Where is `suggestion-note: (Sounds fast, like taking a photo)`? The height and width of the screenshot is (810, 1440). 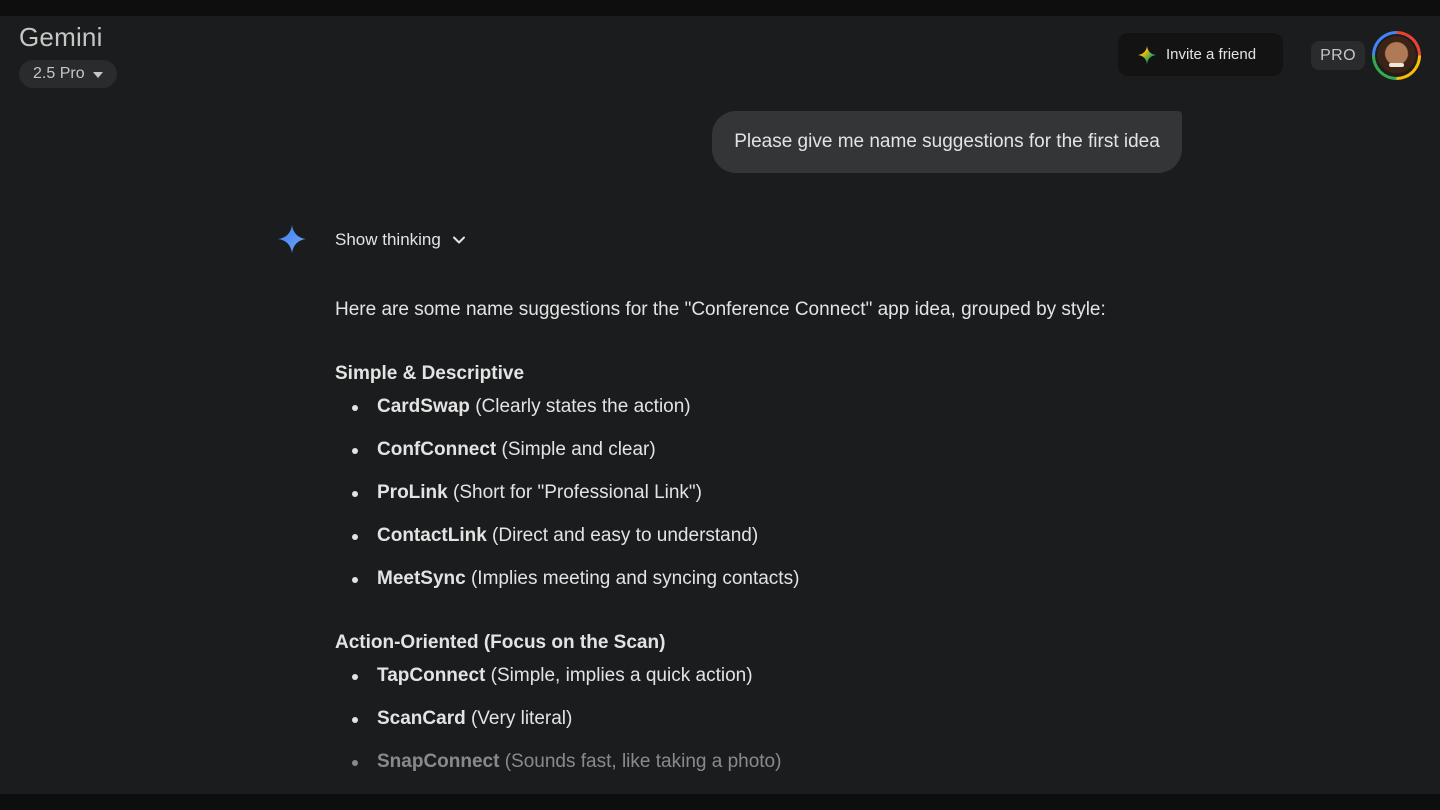
suggestion-note: (Sounds fast, like taking a photo) is located at coordinates (640, 761).